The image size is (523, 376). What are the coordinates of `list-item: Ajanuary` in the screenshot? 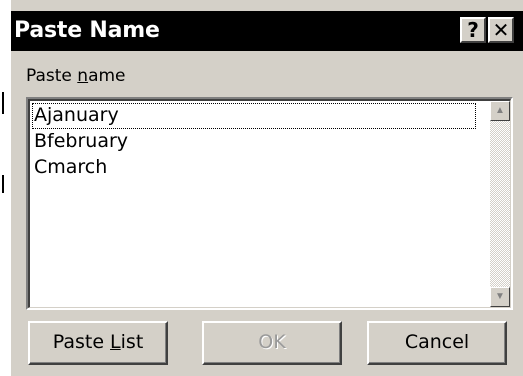 It's located at (254, 116).